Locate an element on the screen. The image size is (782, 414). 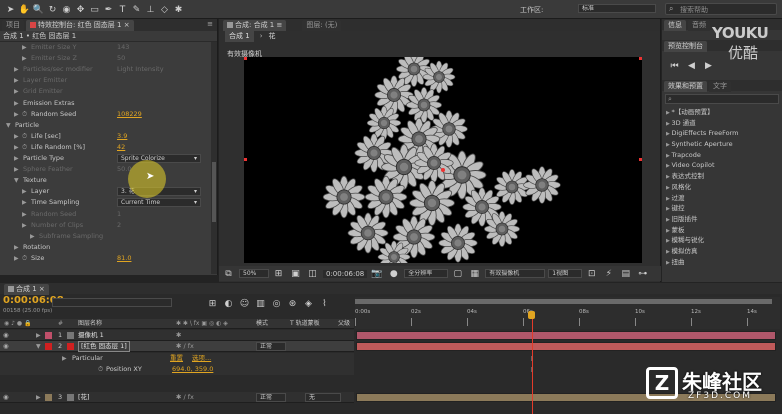
effects-category-item: ▶ 键控 is located at coordinates (724, 208).